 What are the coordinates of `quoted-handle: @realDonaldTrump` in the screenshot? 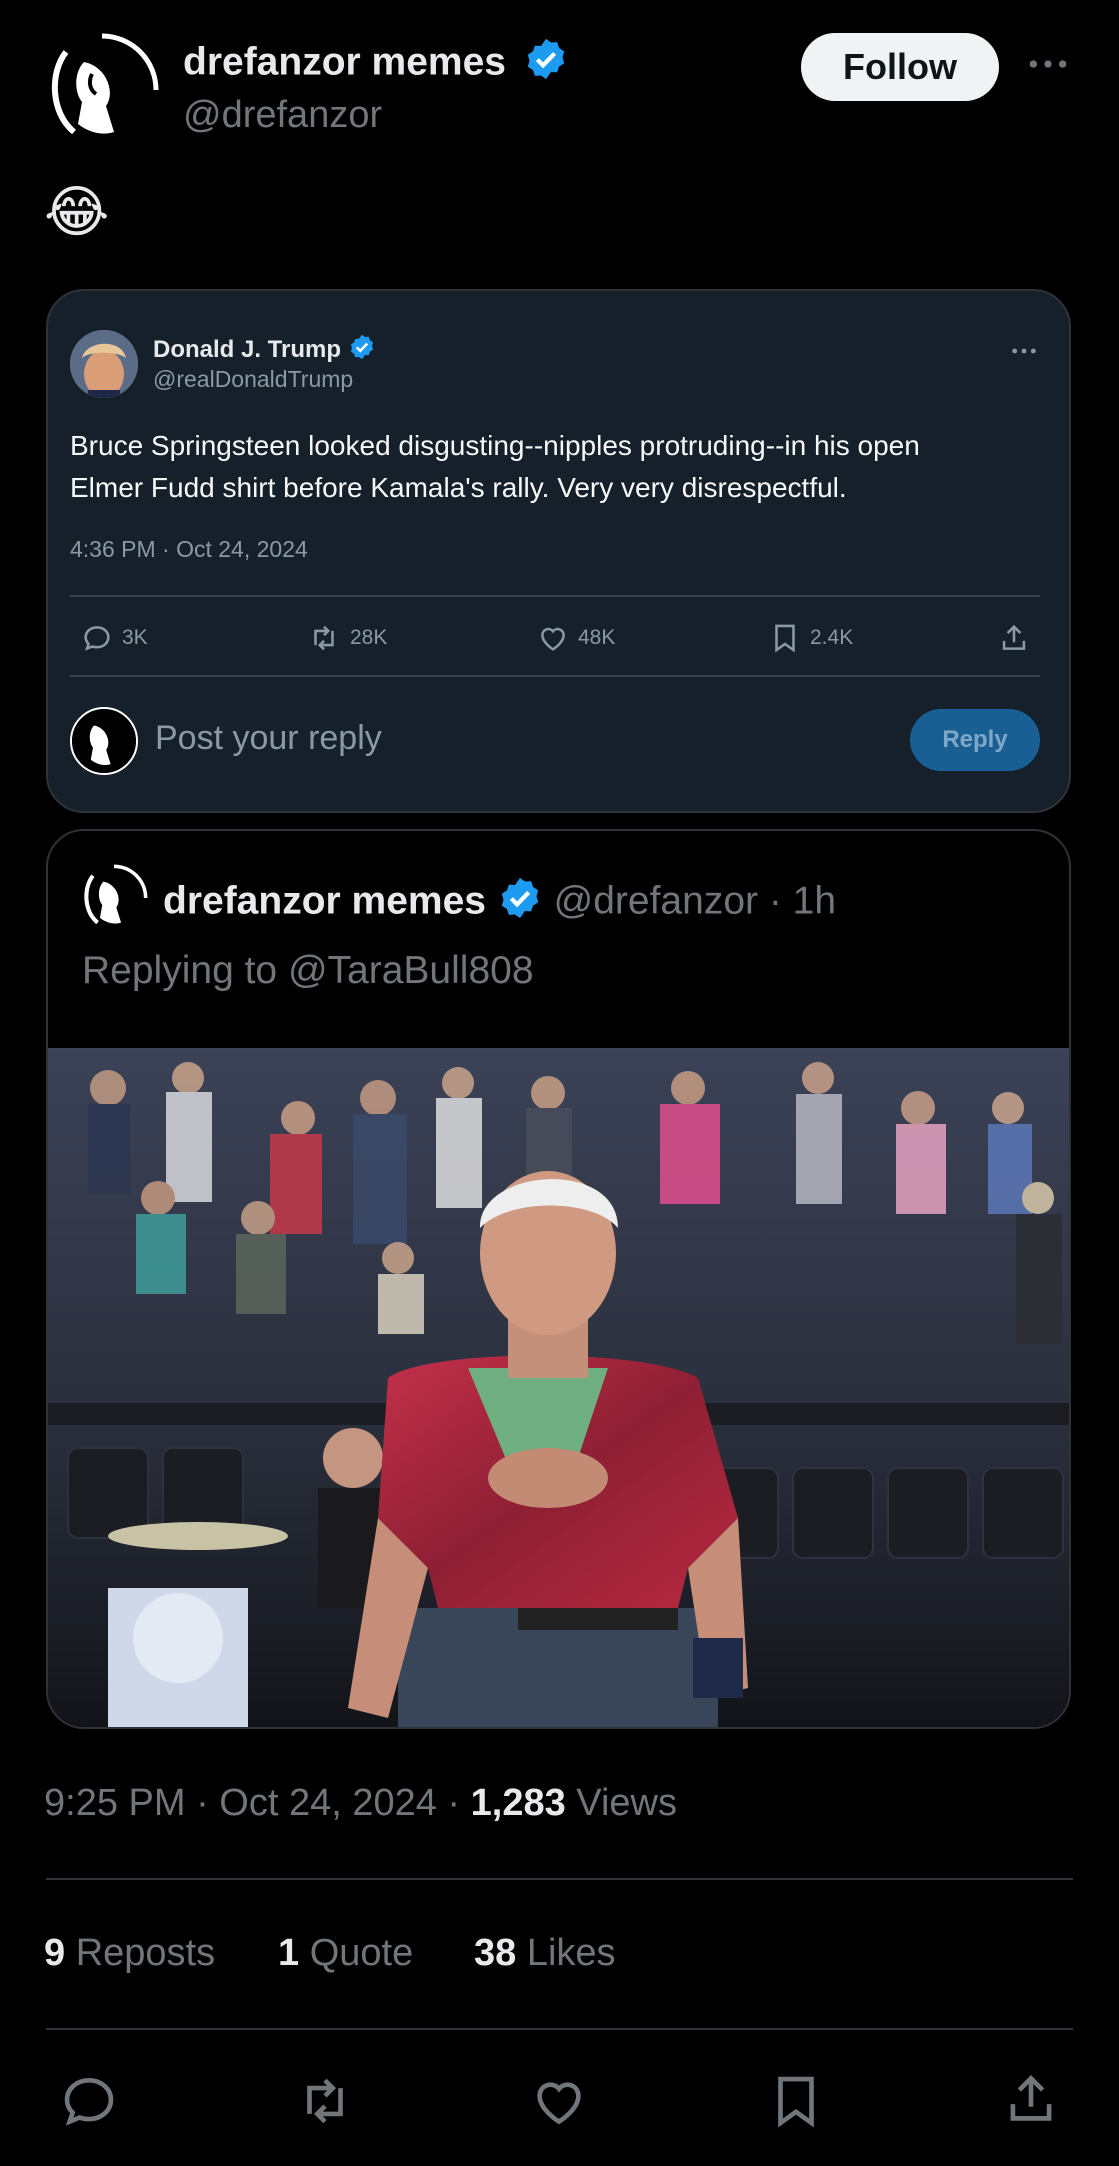 It's located at (253, 379).